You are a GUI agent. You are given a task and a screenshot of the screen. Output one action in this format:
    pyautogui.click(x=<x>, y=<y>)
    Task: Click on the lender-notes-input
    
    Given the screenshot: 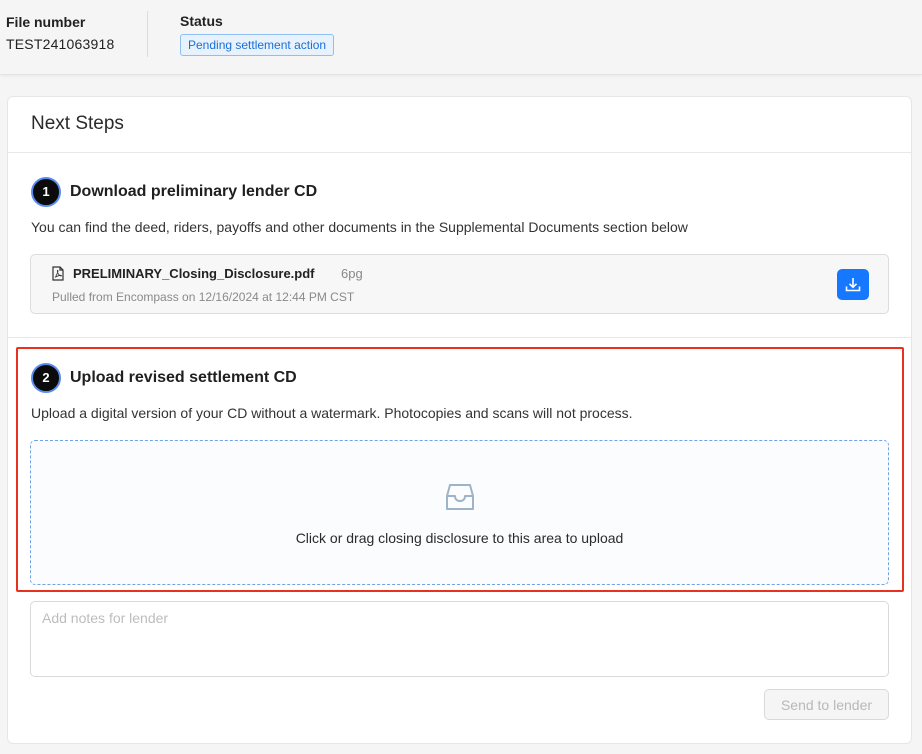 What is the action you would take?
    pyautogui.click(x=459, y=639)
    